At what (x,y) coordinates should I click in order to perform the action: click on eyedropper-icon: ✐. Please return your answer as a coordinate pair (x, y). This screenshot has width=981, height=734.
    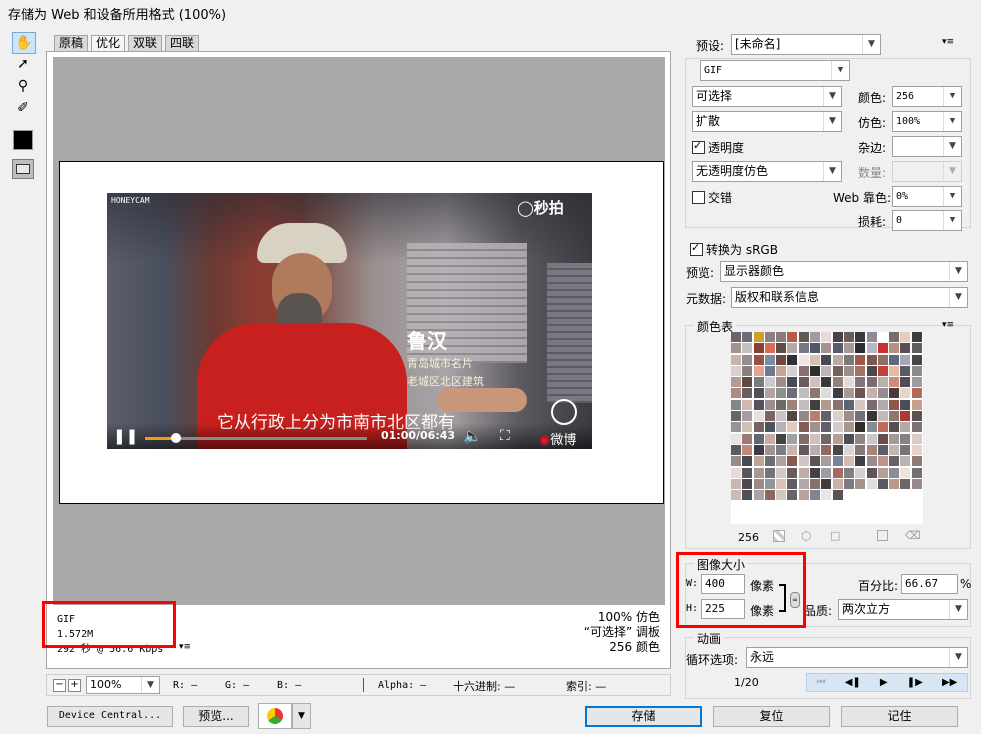
    Looking at the image, I should click on (23, 108).